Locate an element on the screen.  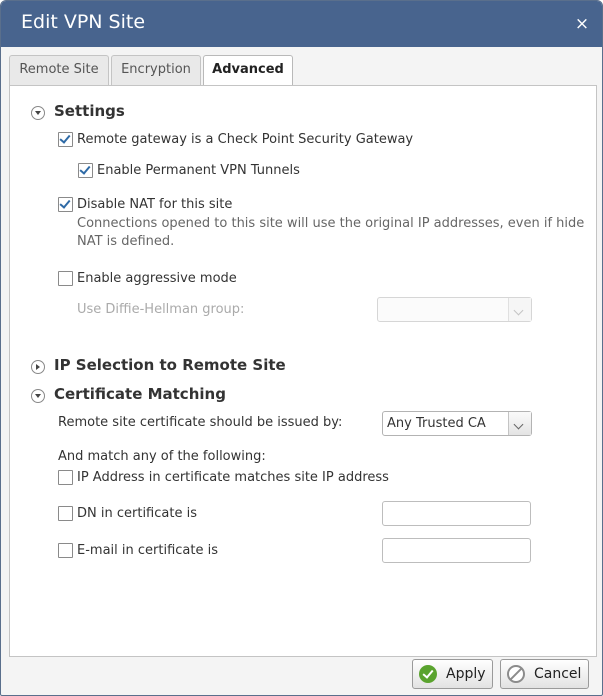
disable-nat-label: Disable NAT for this site is located at coordinates (155, 204).